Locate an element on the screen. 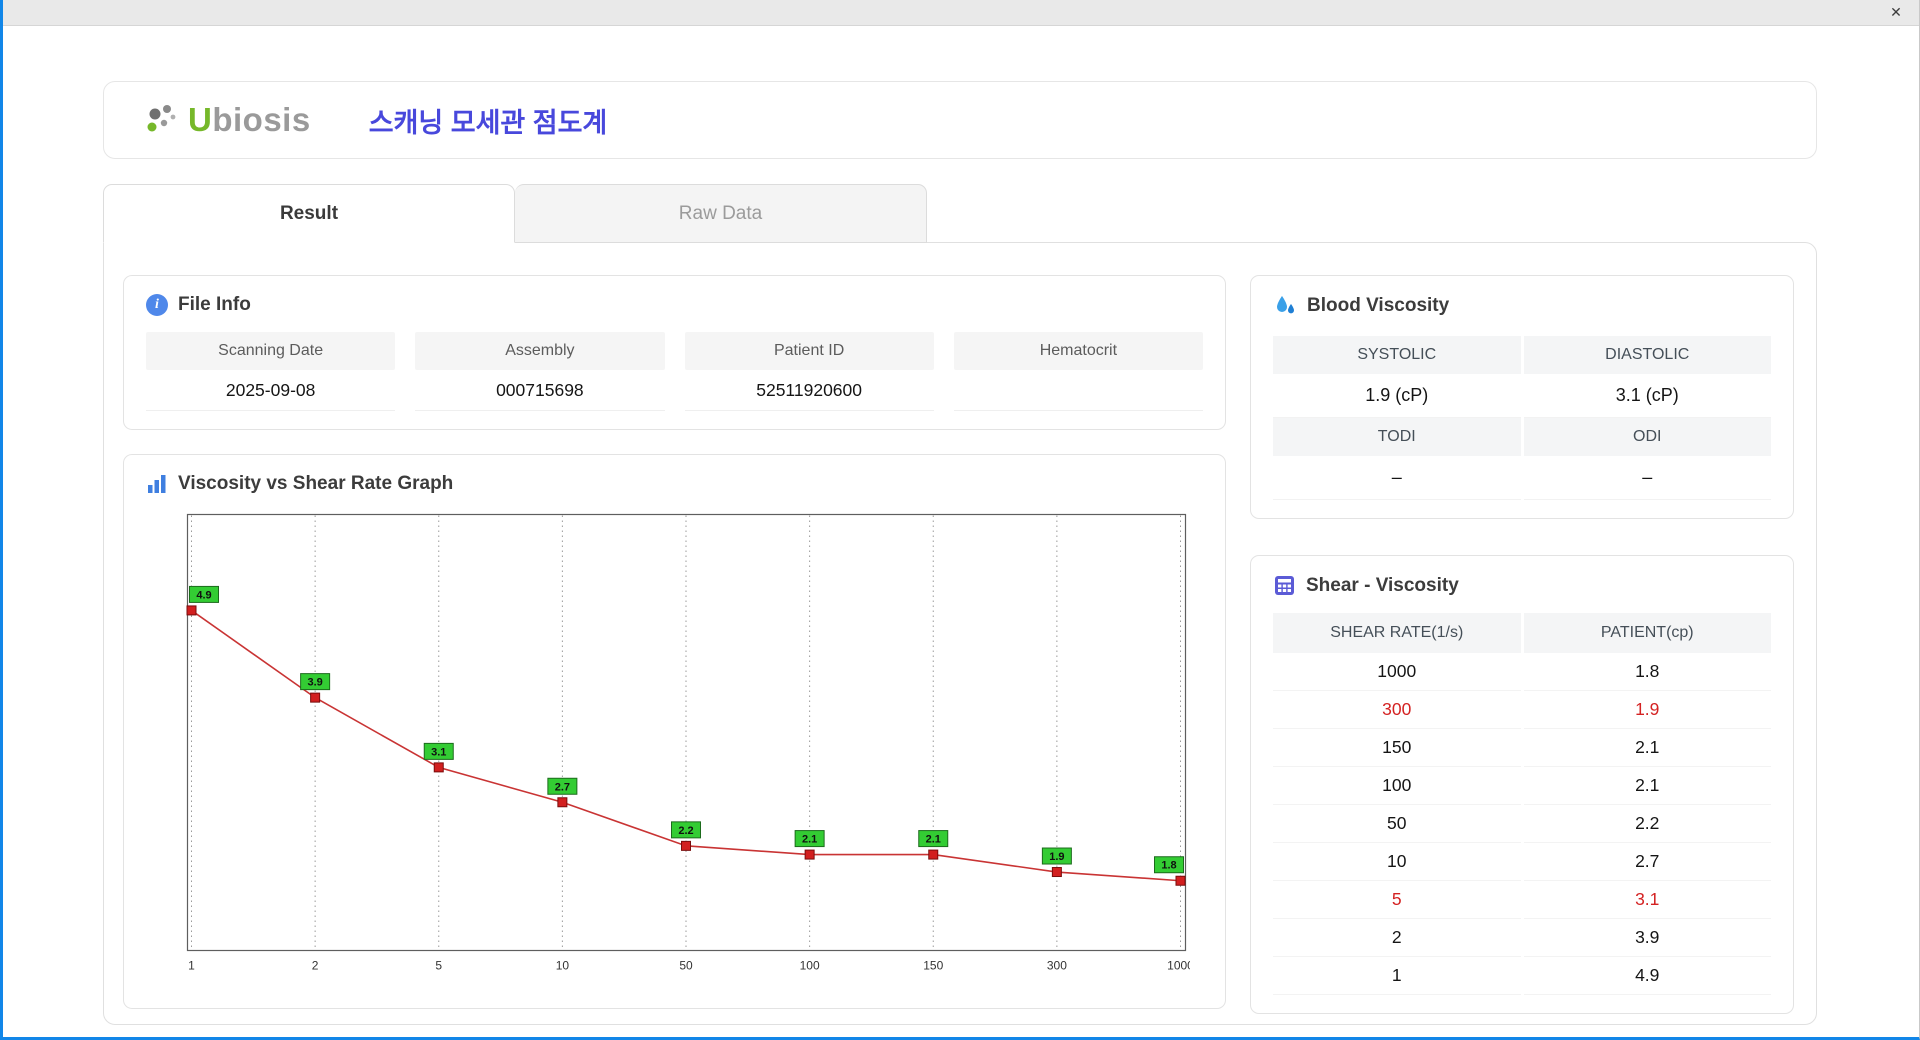 This screenshot has height=1040, width=1920. logo-letter-u: U is located at coordinates (200, 119).